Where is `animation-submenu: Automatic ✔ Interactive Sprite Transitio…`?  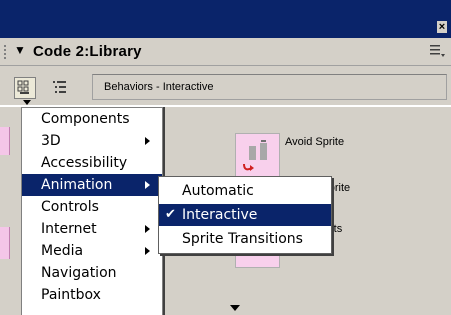 animation-submenu: Automatic ✔ Interactive Sprite Transitio… is located at coordinates (245, 215).